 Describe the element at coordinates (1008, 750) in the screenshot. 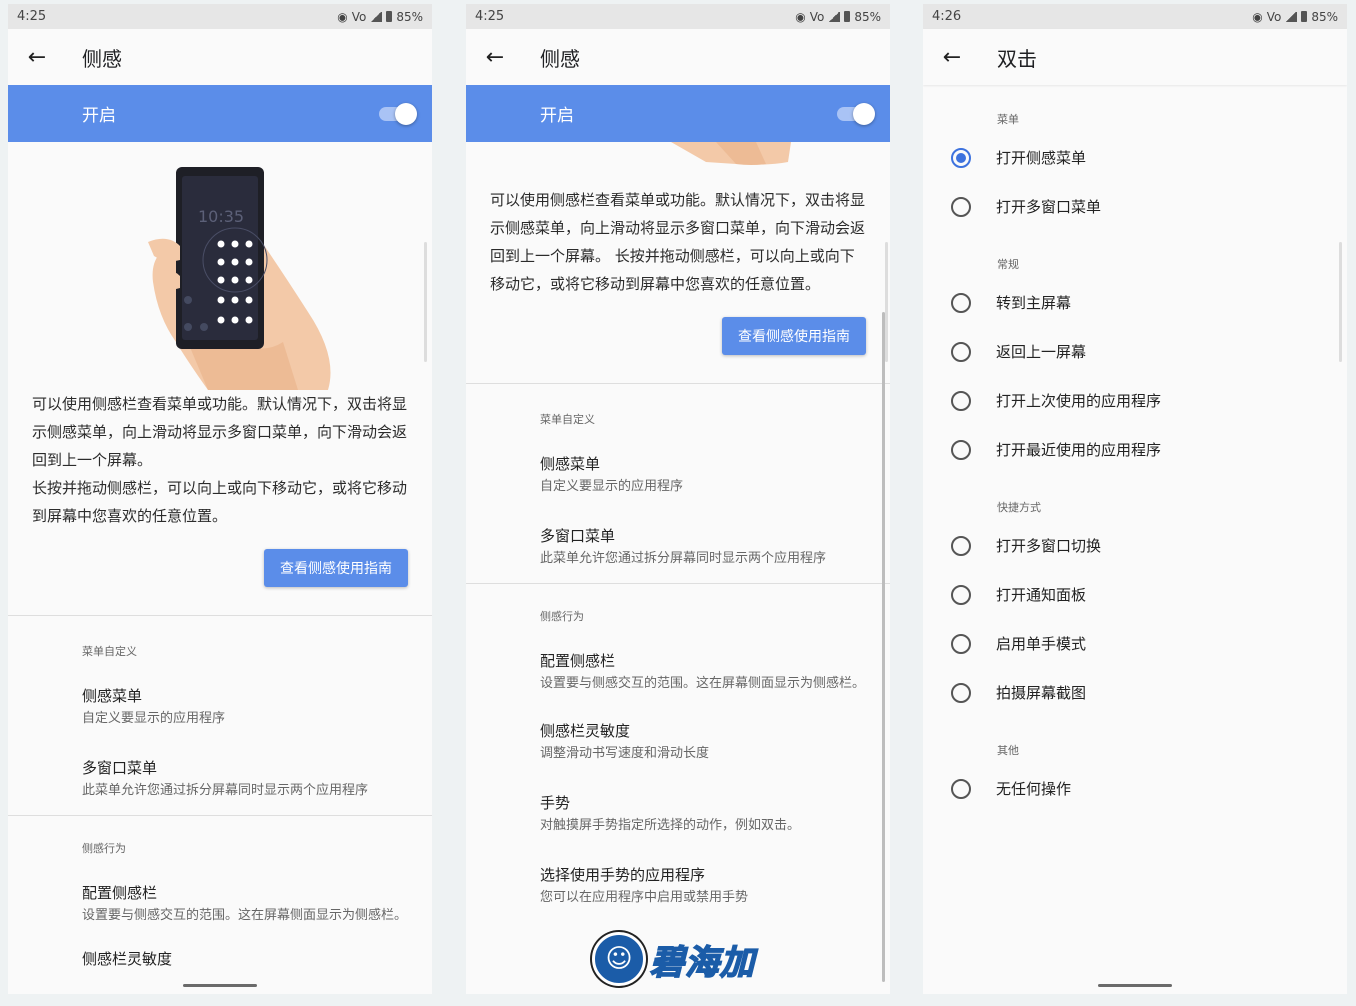

I see `group-header-other: 其他` at that location.